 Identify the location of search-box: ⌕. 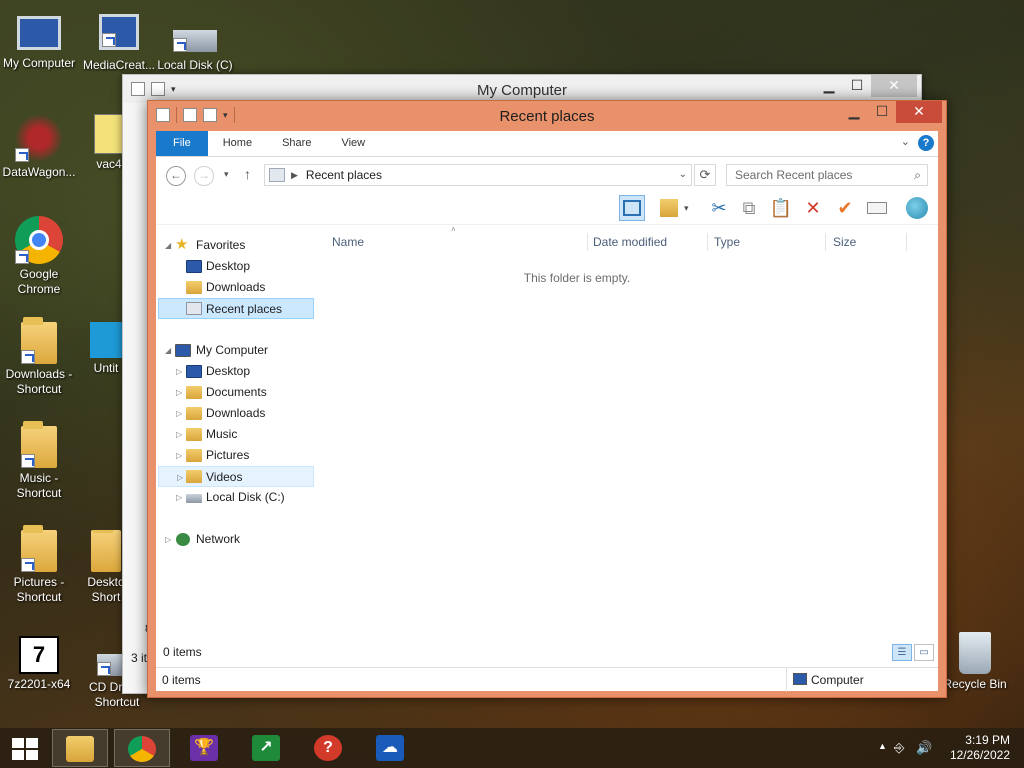
(827, 175).